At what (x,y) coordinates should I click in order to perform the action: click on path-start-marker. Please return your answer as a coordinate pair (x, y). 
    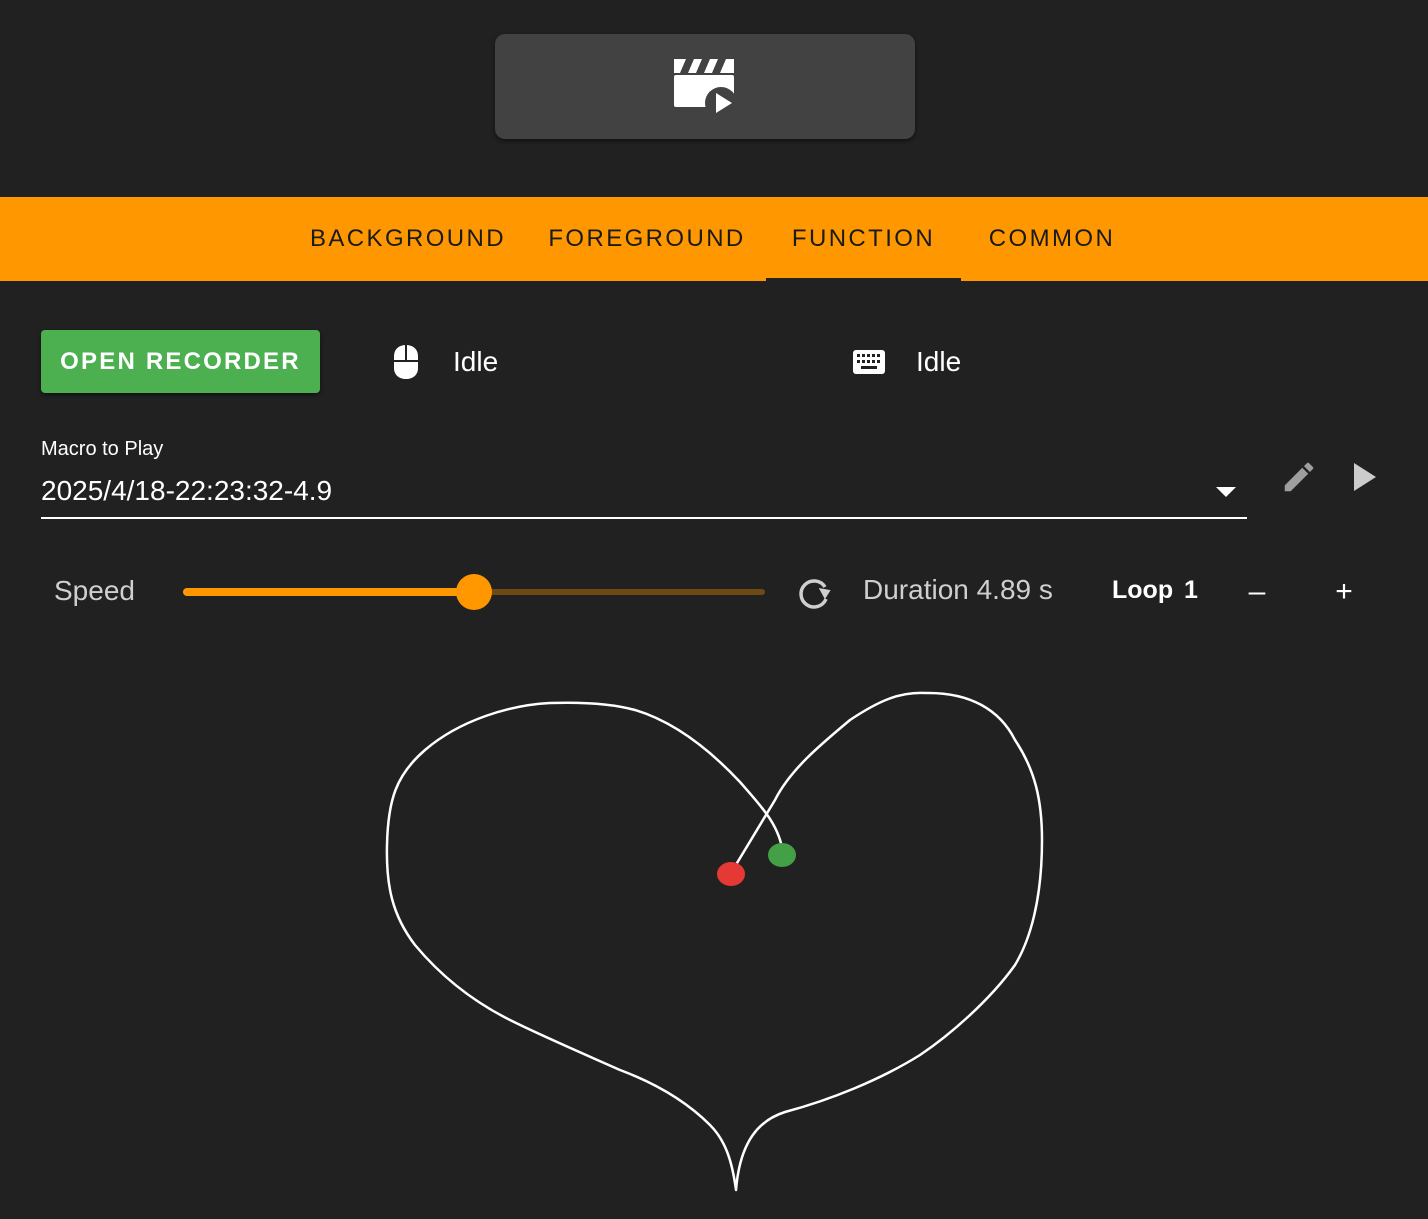
    Looking at the image, I should click on (782, 855).